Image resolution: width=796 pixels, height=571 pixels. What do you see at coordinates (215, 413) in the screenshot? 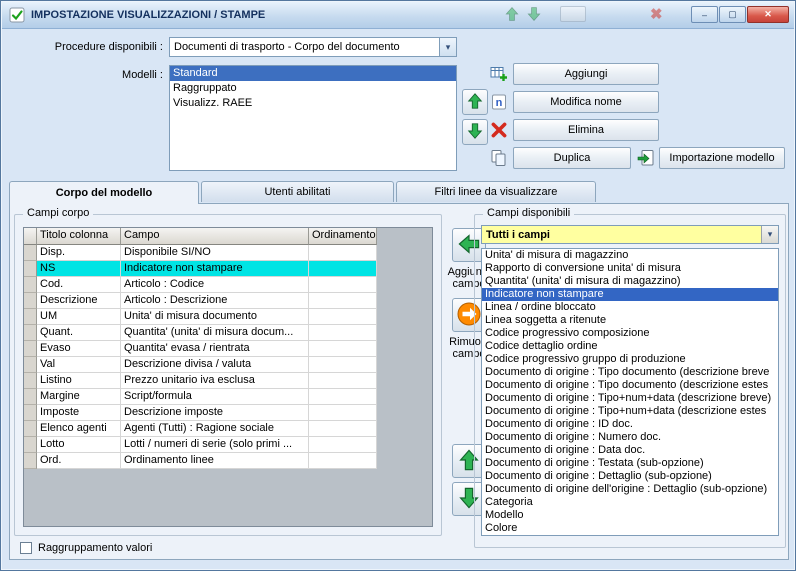
I see `cell-field: Descrizione imposte` at bounding box center [215, 413].